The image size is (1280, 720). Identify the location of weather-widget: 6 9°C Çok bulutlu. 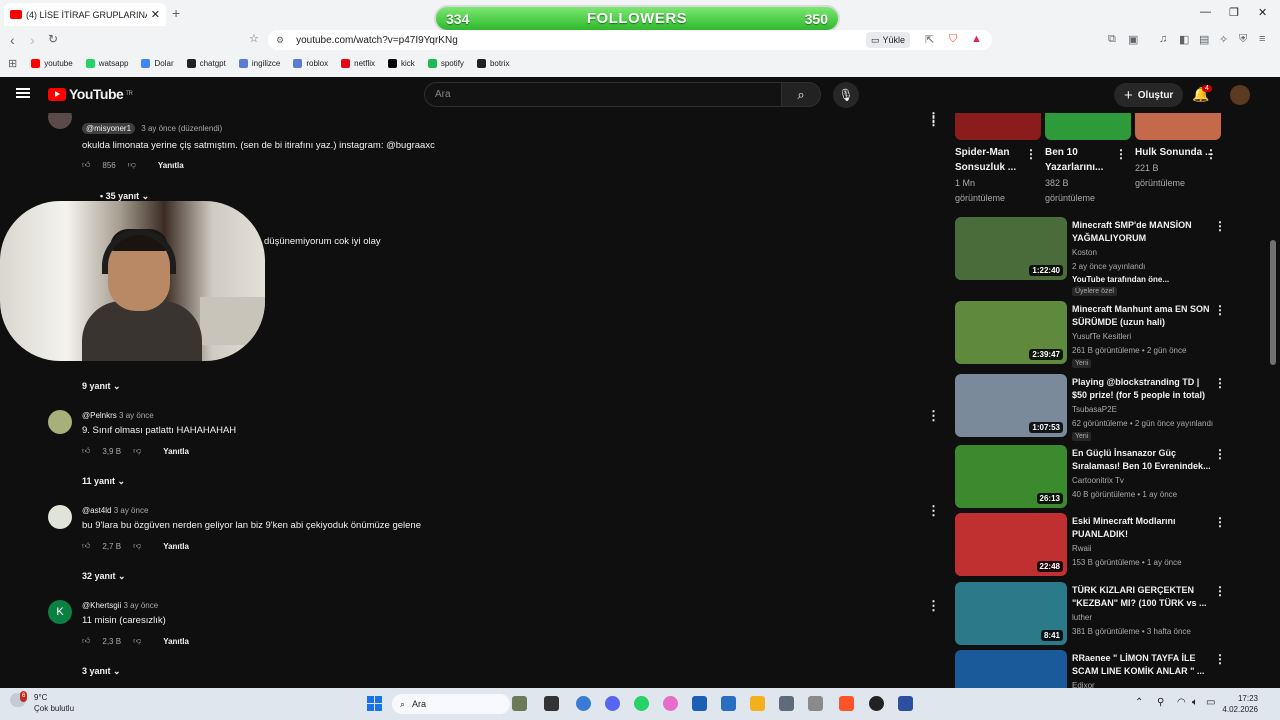
(42, 702).